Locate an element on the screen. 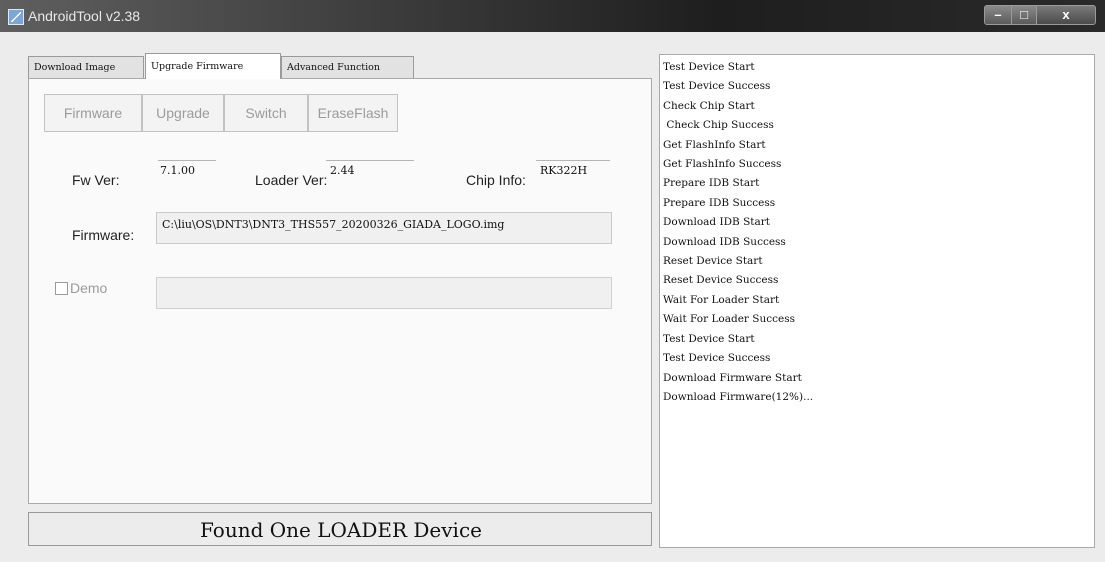 This screenshot has height=562, width=1105. demo-label: Demo is located at coordinates (89, 288).